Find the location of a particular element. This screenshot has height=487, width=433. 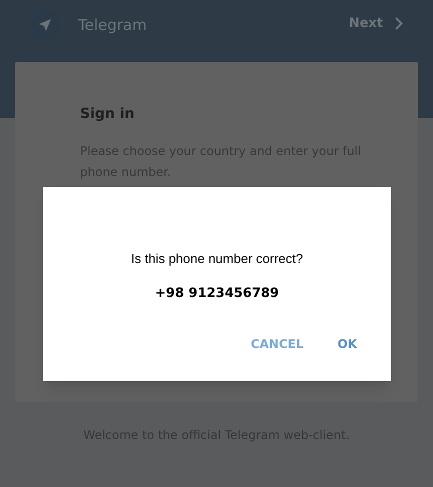

next-button: Next is located at coordinates (375, 24).